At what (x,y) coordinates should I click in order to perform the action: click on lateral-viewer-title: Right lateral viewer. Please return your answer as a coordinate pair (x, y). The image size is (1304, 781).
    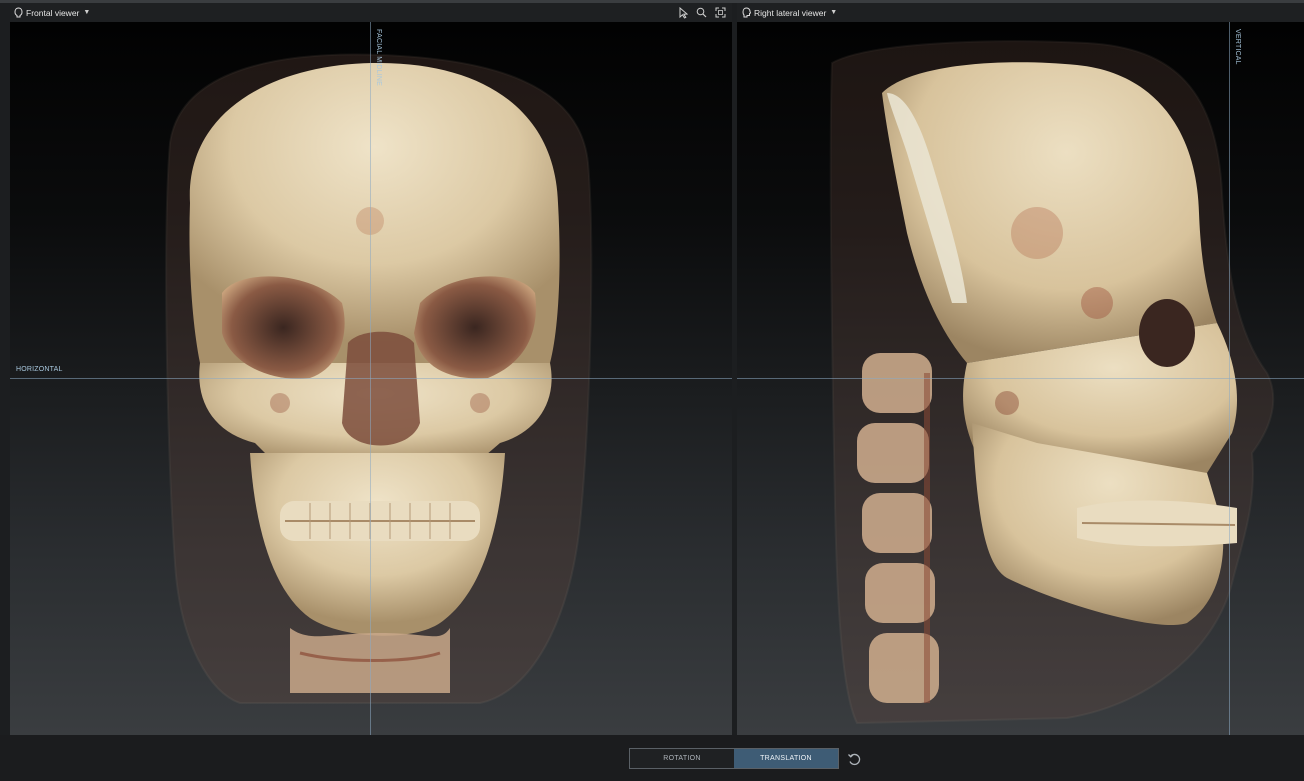
    Looking at the image, I should click on (790, 12).